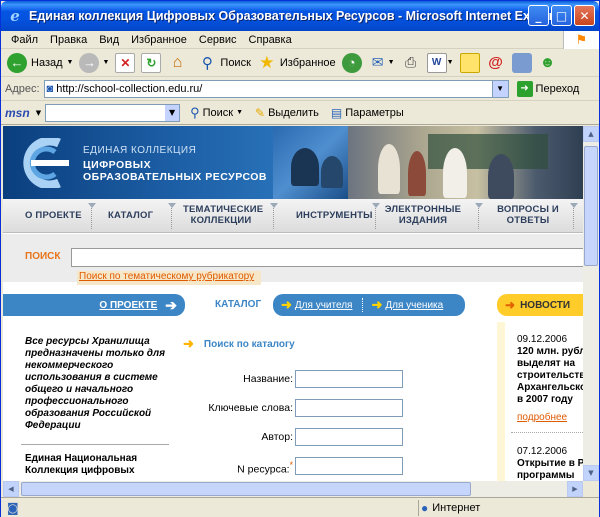 The image size is (600, 517). I want to click on menu-view: Вид, so click(109, 40).